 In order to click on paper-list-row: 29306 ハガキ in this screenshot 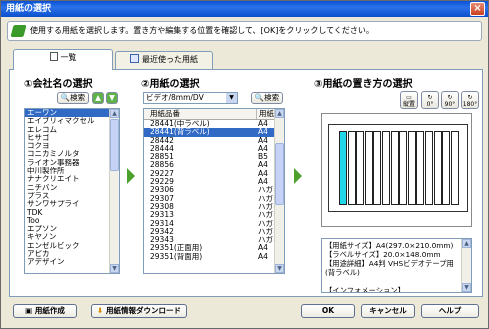, I will do `click(214, 190)`.